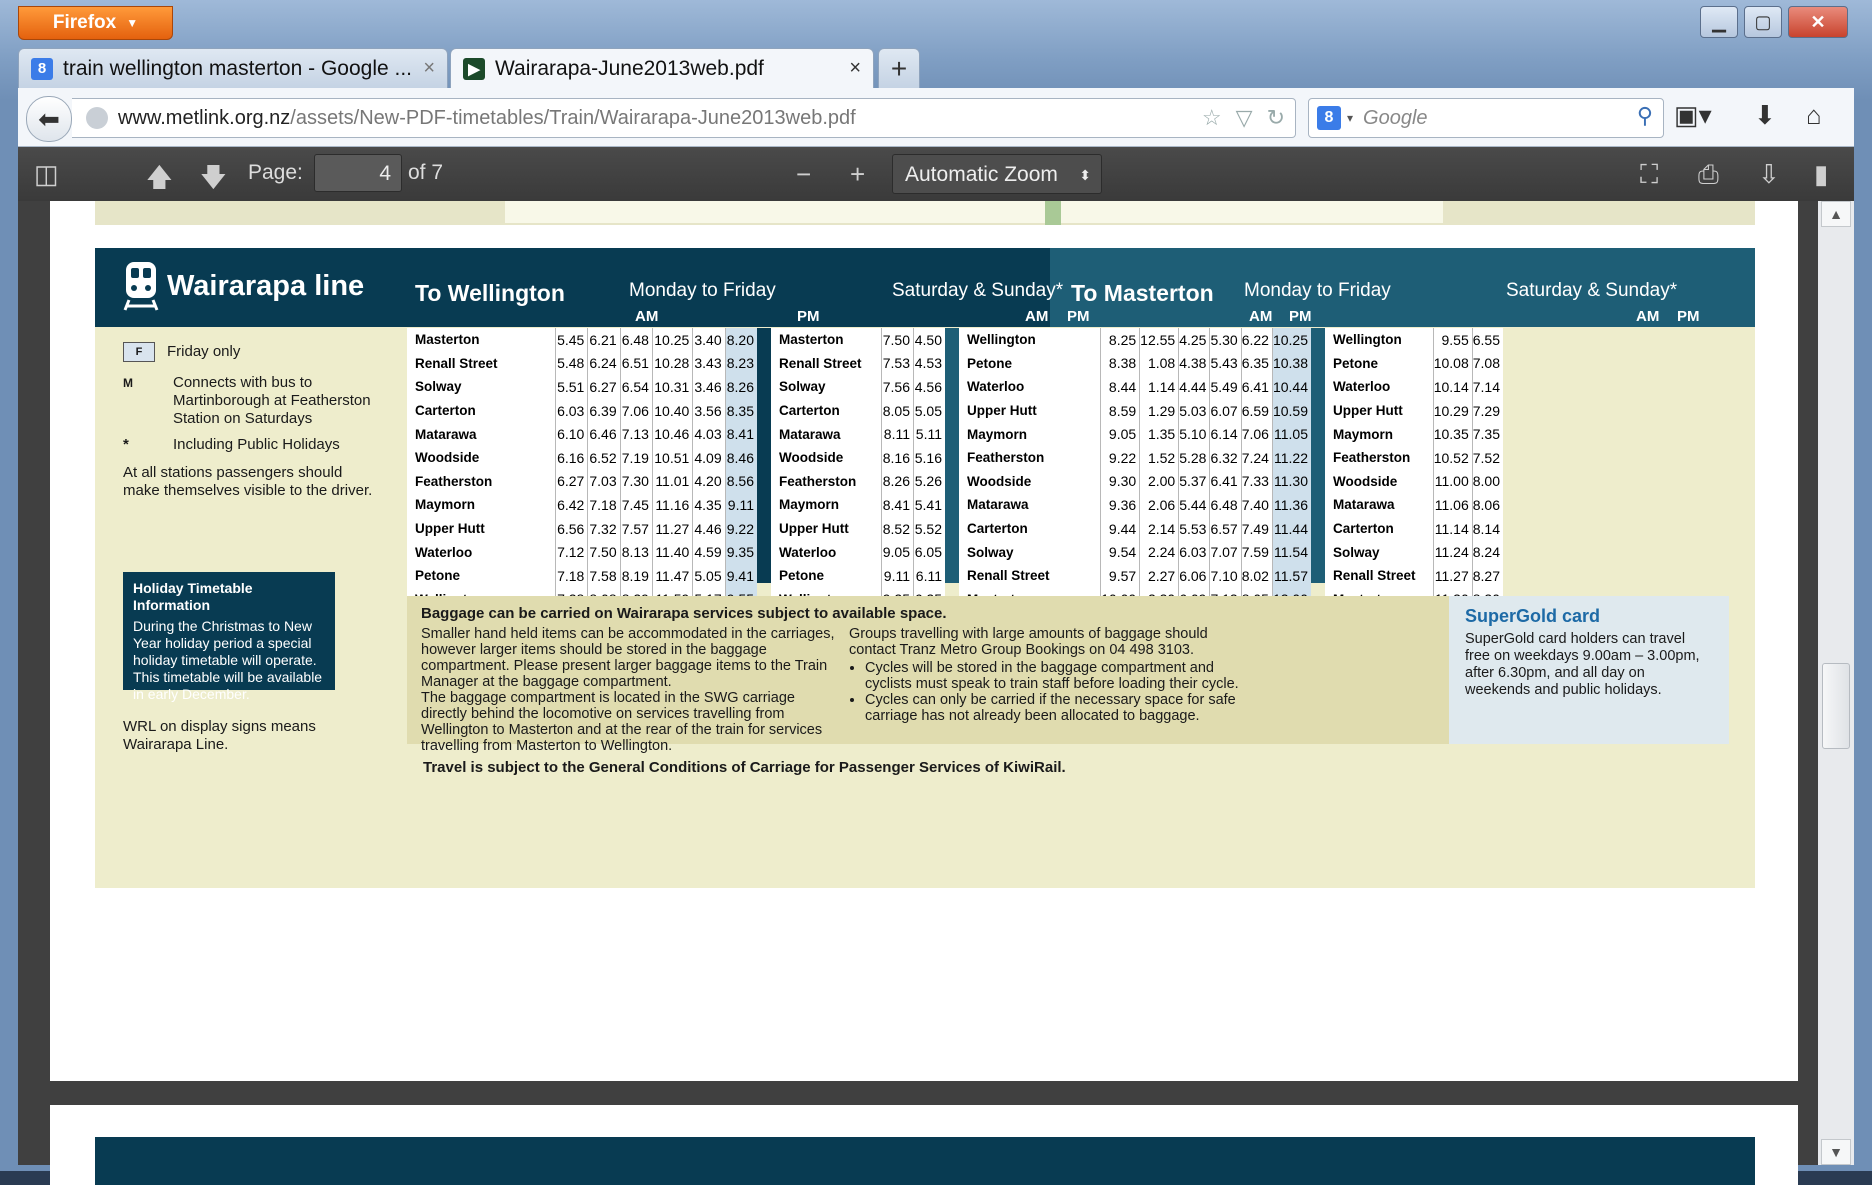  What do you see at coordinates (571, 363) in the screenshot?
I see `departure-time: 5.48` at bounding box center [571, 363].